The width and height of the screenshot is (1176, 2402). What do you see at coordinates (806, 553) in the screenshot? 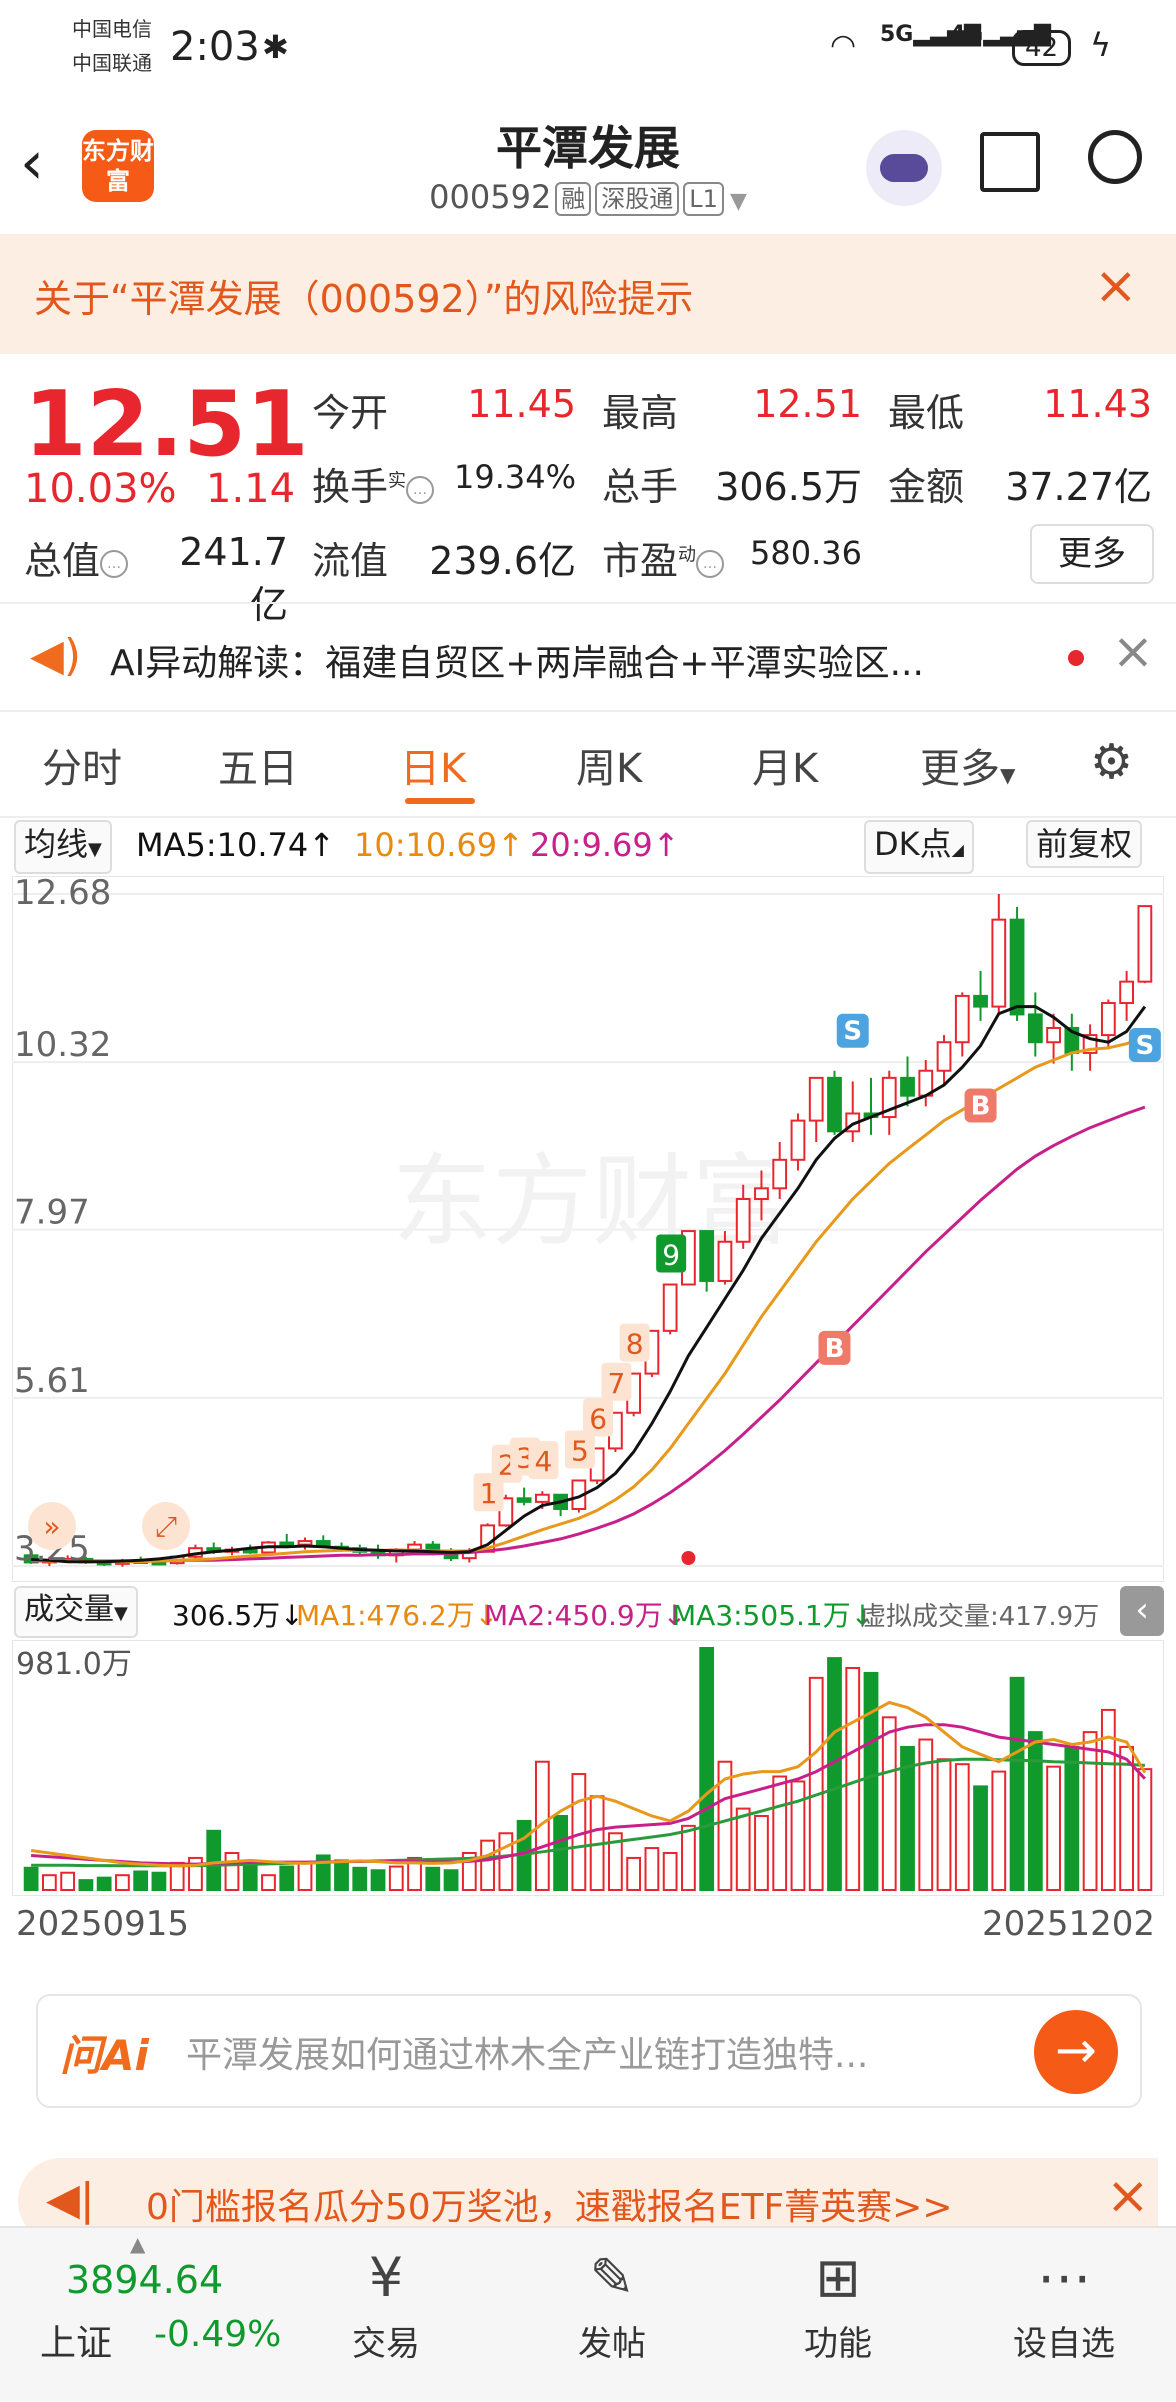
I see `pe-value: 580.36` at bounding box center [806, 553].